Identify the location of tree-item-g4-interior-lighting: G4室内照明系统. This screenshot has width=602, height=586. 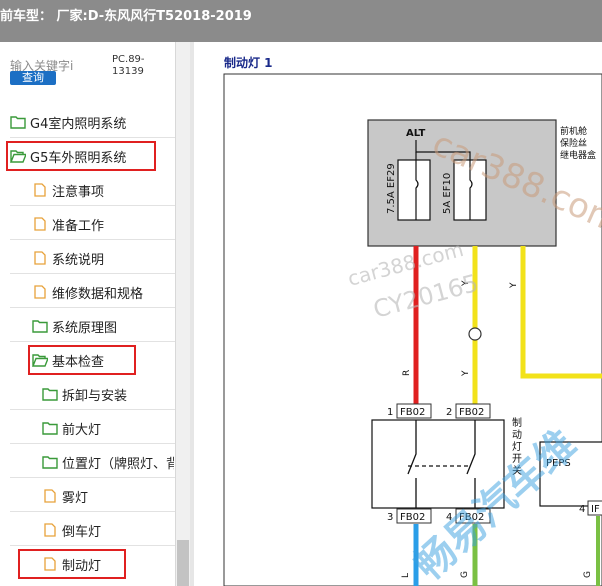
(68, 122).